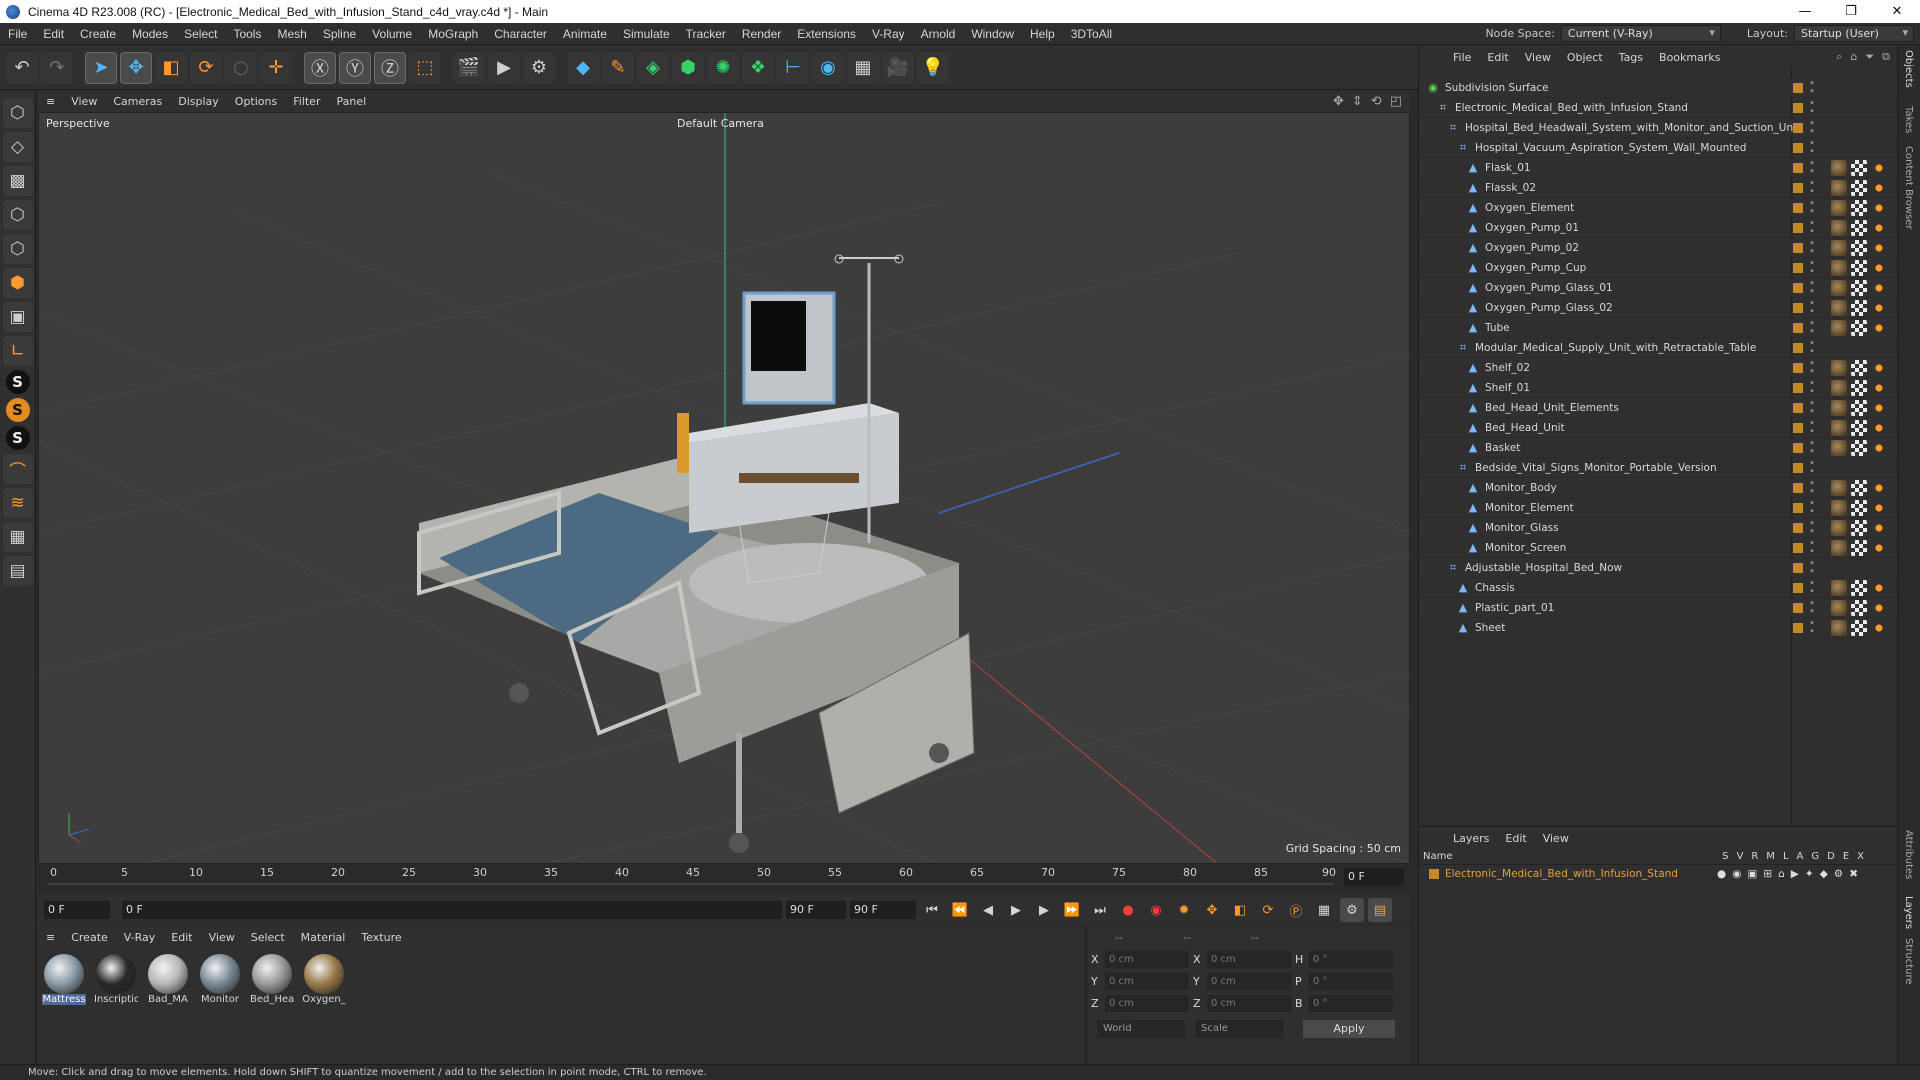  Describe the element at coordinates (1525, 428) in the screenshot. I see `object-name: Bed_Head_Unit` at that location.